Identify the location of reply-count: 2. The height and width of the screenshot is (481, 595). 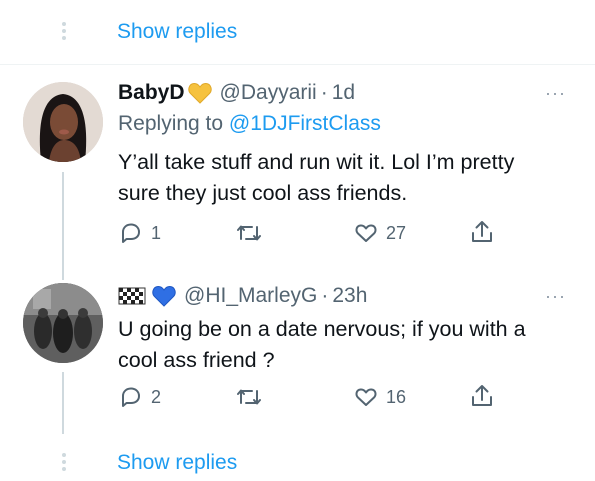
(156, 396).